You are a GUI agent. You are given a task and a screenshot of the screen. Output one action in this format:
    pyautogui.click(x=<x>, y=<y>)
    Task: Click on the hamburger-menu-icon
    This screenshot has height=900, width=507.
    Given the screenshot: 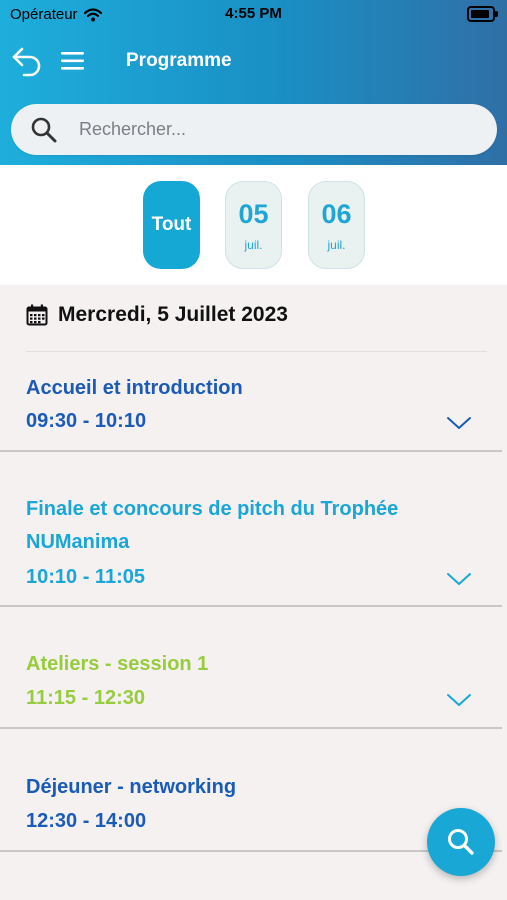 What is the action you would take?
    pyautogui.click(x=73, y=61)
    